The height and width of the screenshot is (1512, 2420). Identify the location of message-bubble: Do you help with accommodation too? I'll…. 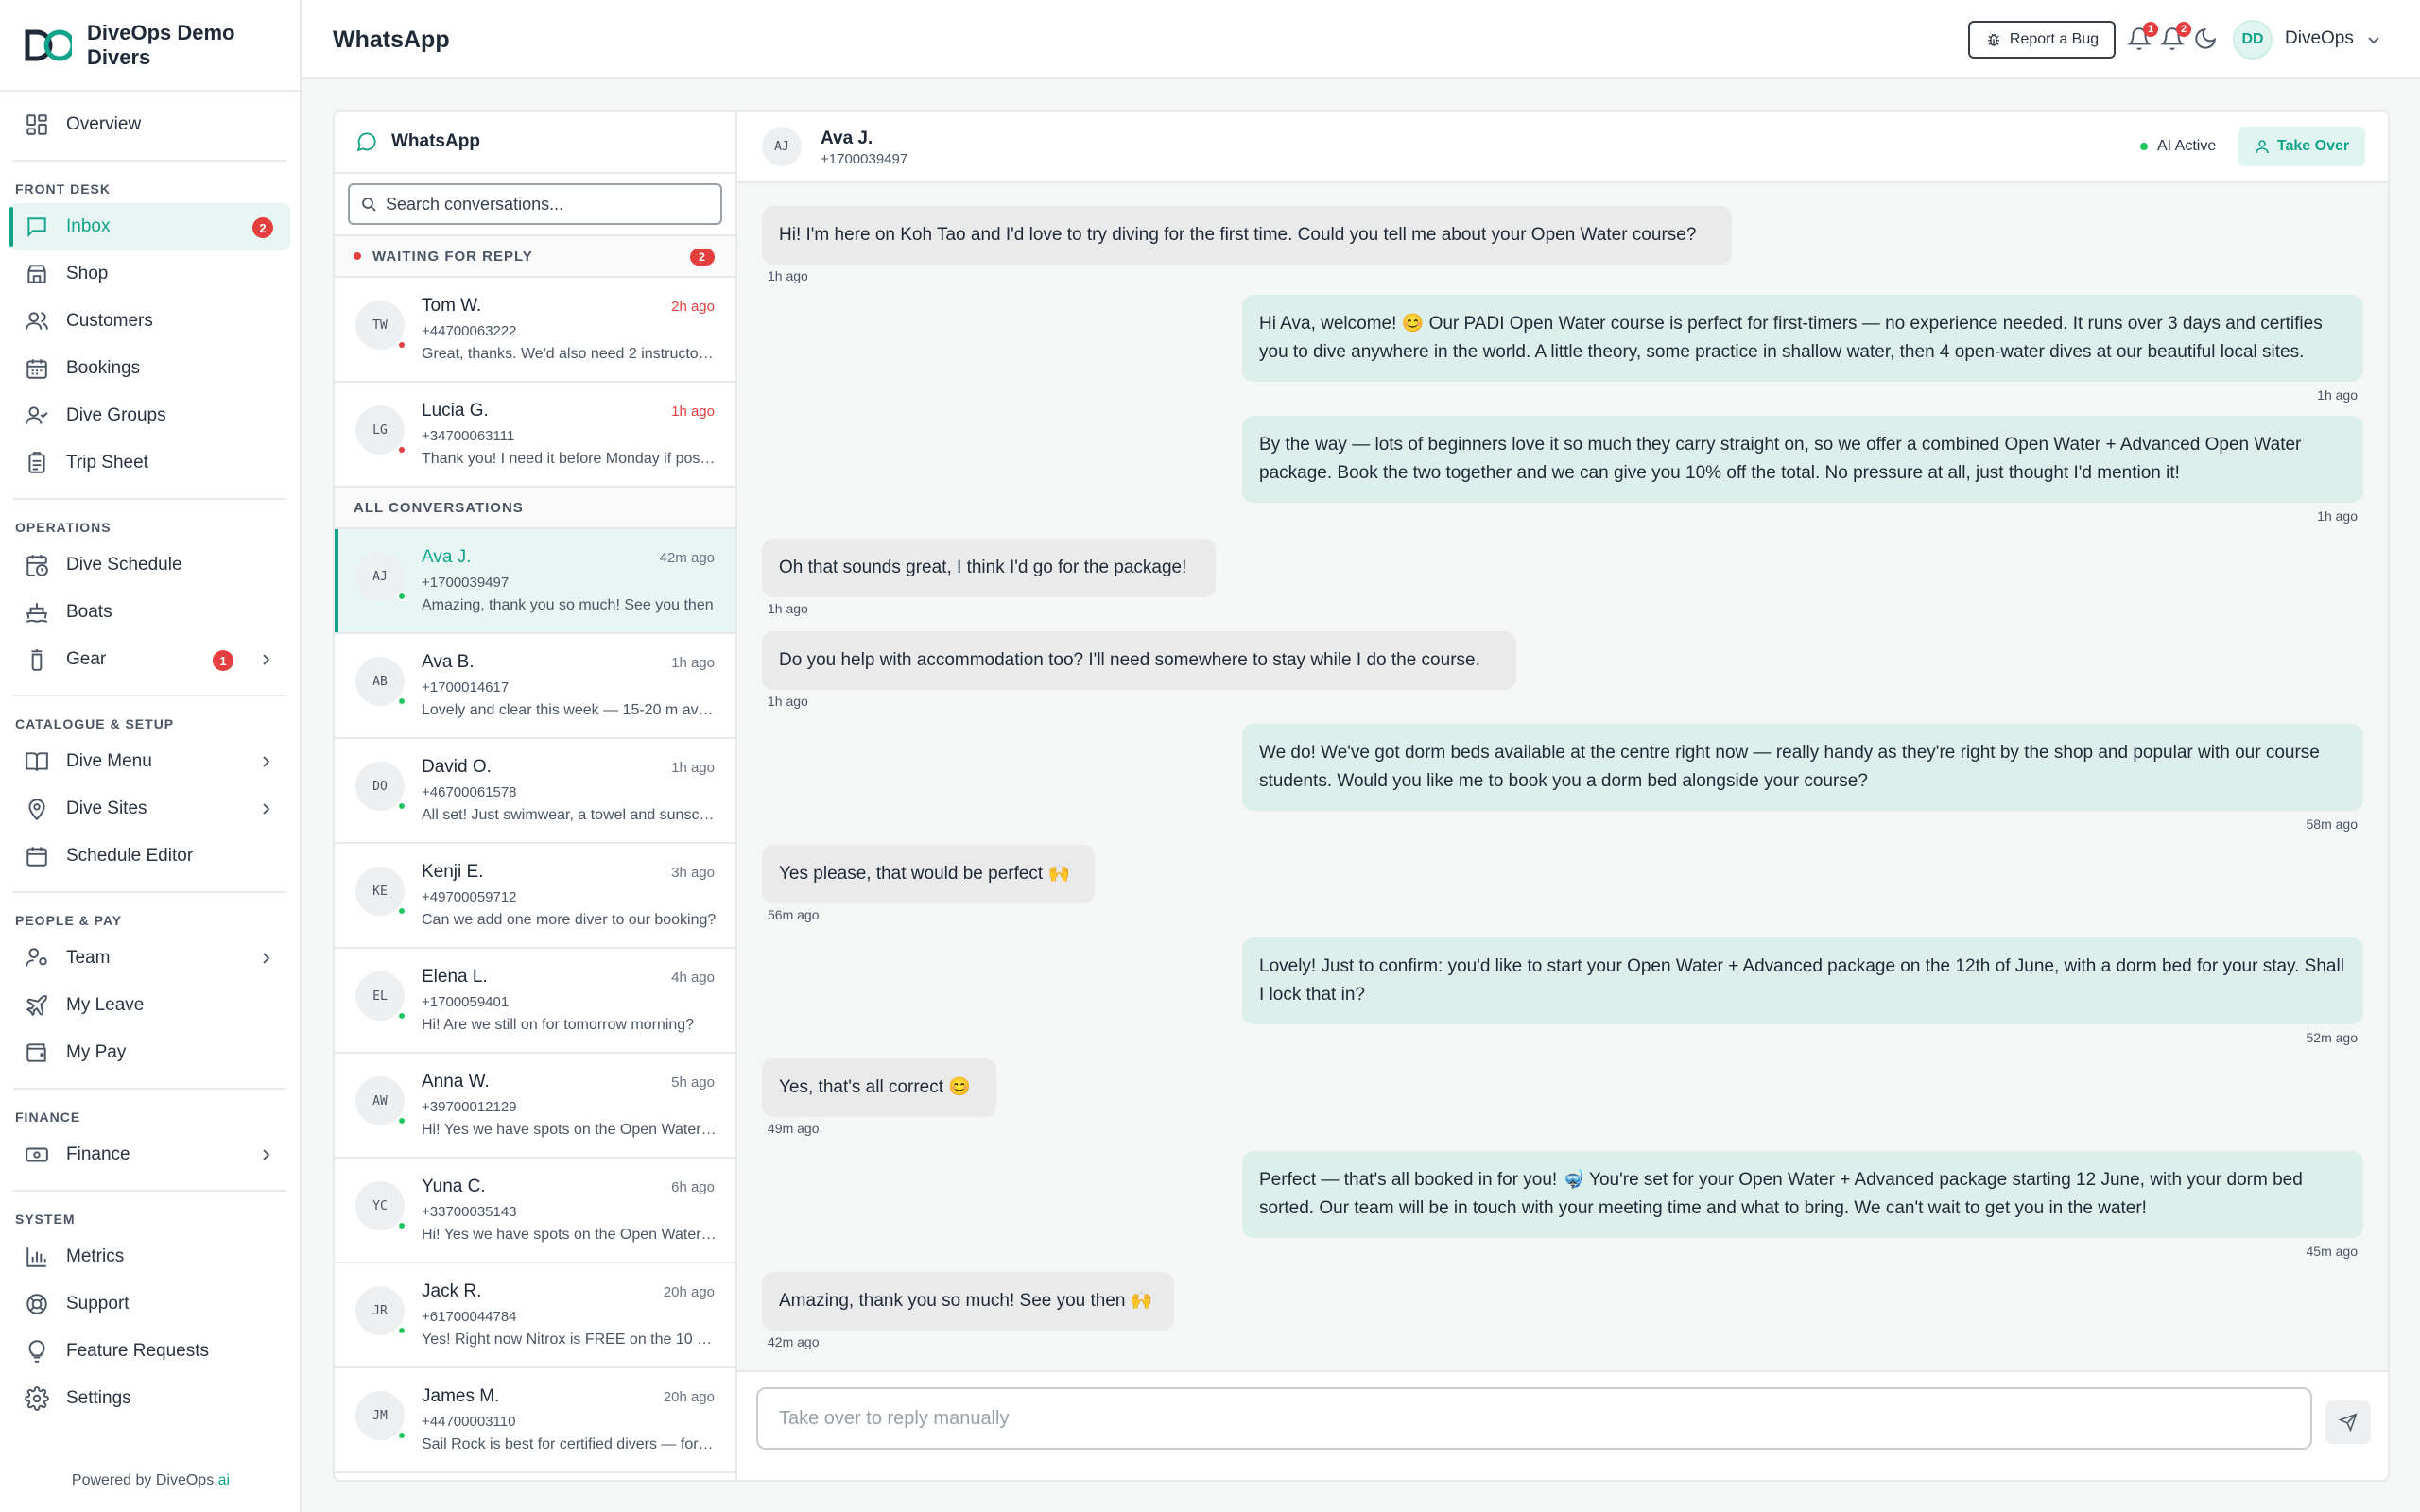
(1139, 660).